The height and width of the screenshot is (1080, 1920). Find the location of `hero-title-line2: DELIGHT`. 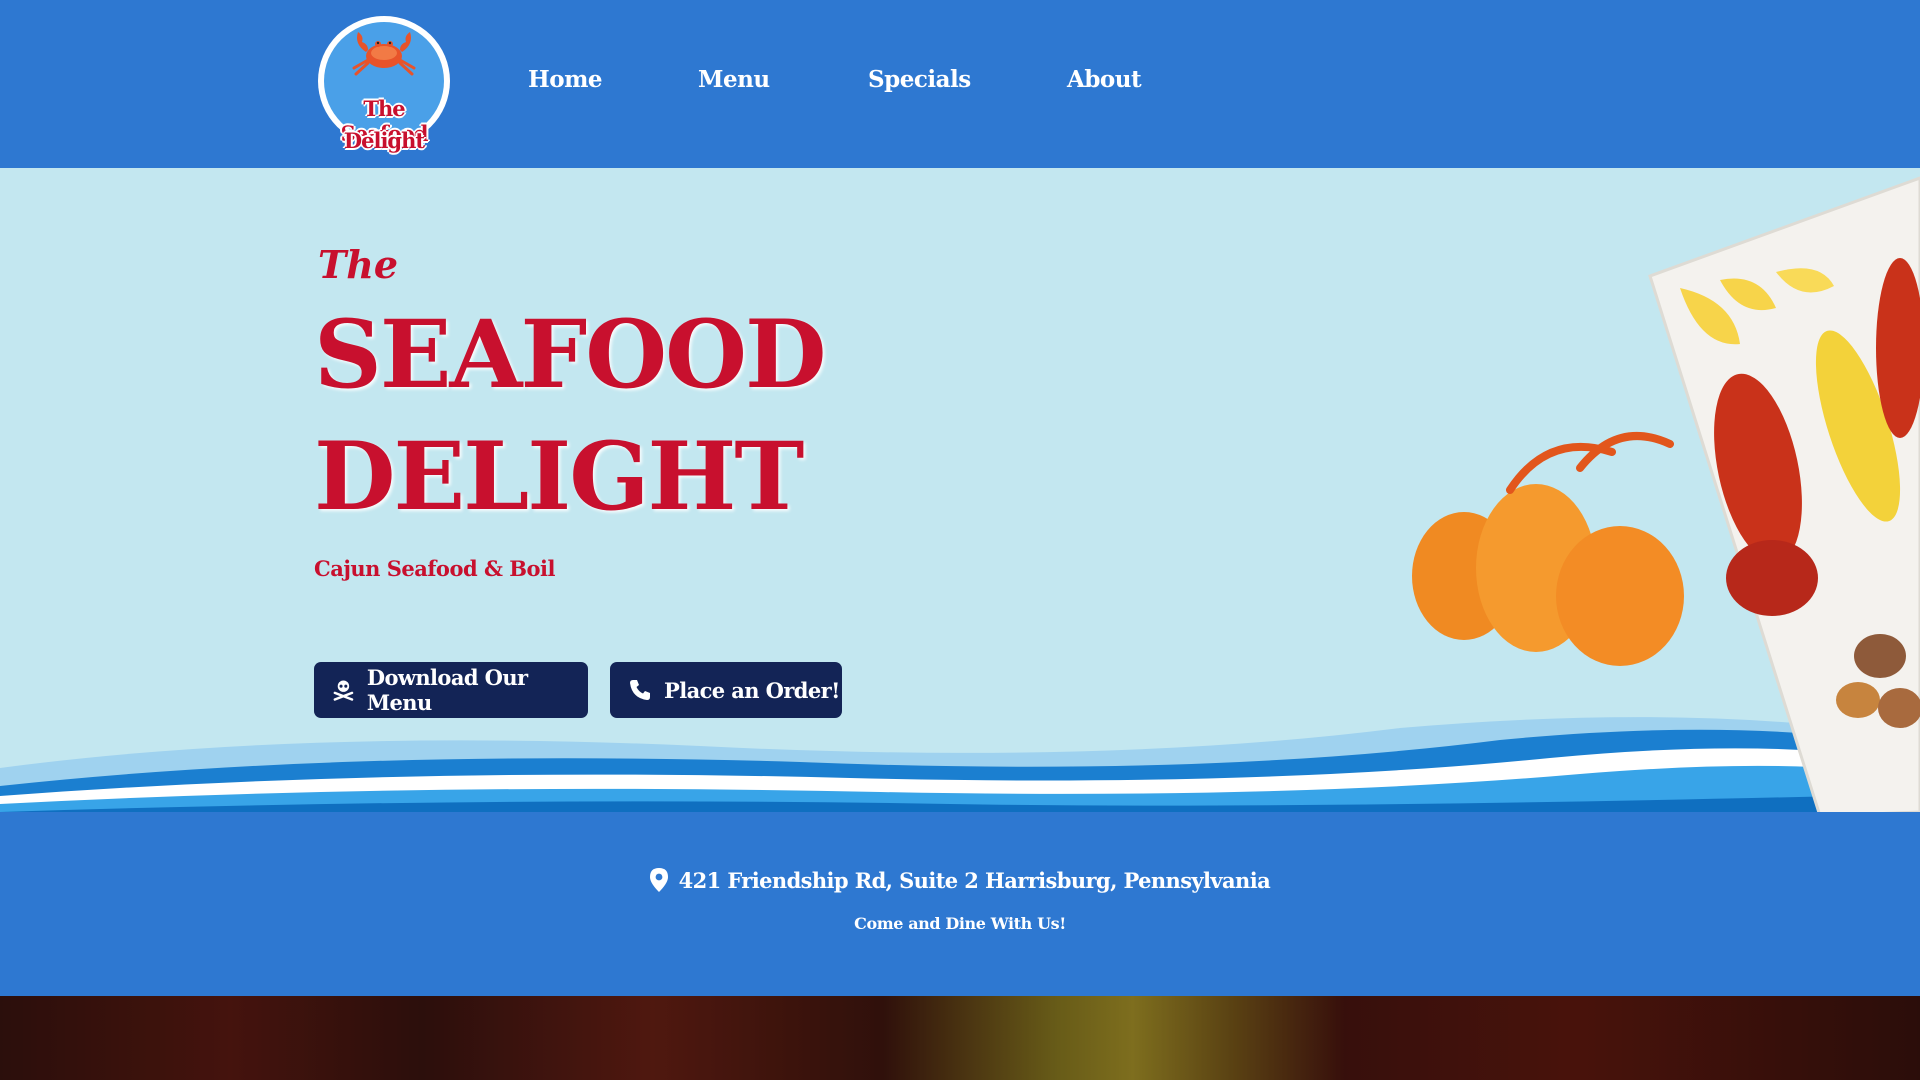

hero-title-line2: DELIGHT is located at coordinates (559, 477).